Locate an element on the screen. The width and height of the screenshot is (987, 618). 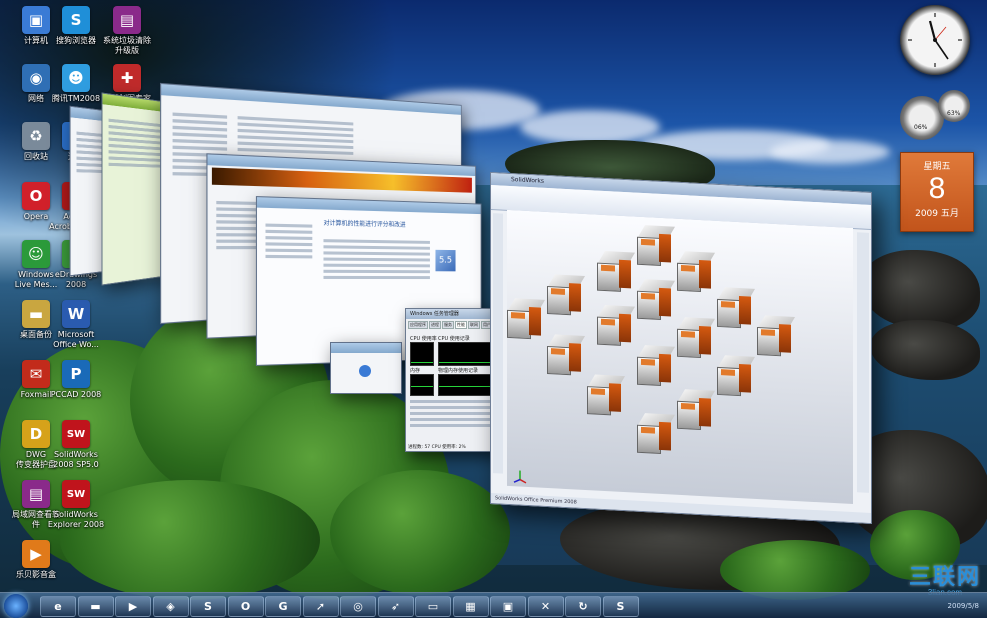
clock-face-icon is located at coordinates (935, 40).